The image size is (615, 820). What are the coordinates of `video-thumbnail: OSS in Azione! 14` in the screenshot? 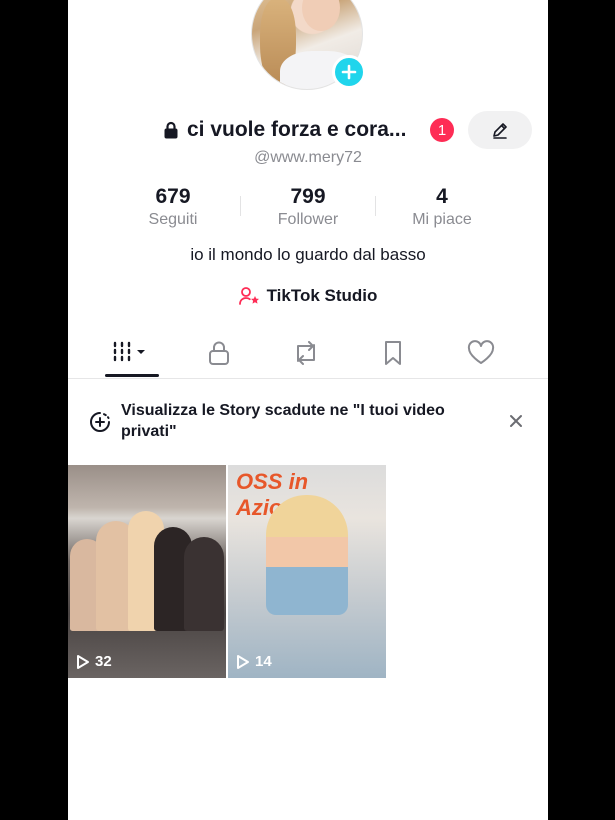 It's located at (307, 571).